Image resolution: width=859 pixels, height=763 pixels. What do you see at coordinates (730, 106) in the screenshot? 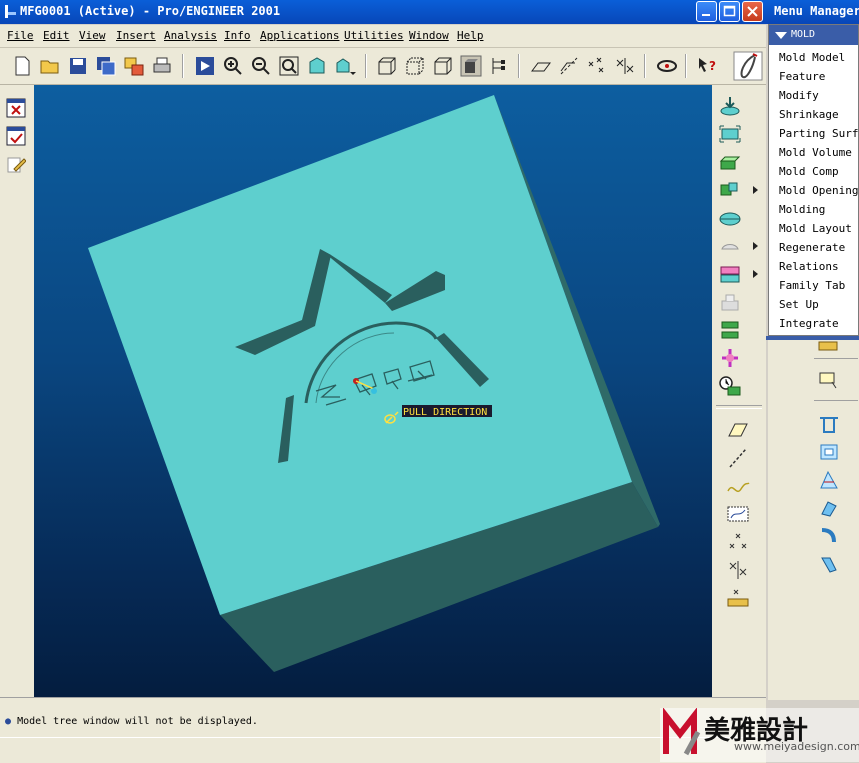
I see `locate-reference-icon` at bounding box center [730, 106].